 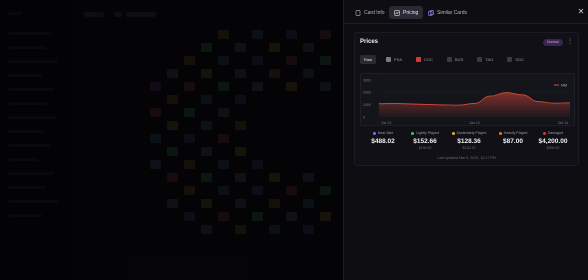 What do you see at coordinates (466, 158) in the screenshot?
I see `last-updated-text: Last updated Mar 9, 2025, 10:17 PM` at bounding box center [466, 158].